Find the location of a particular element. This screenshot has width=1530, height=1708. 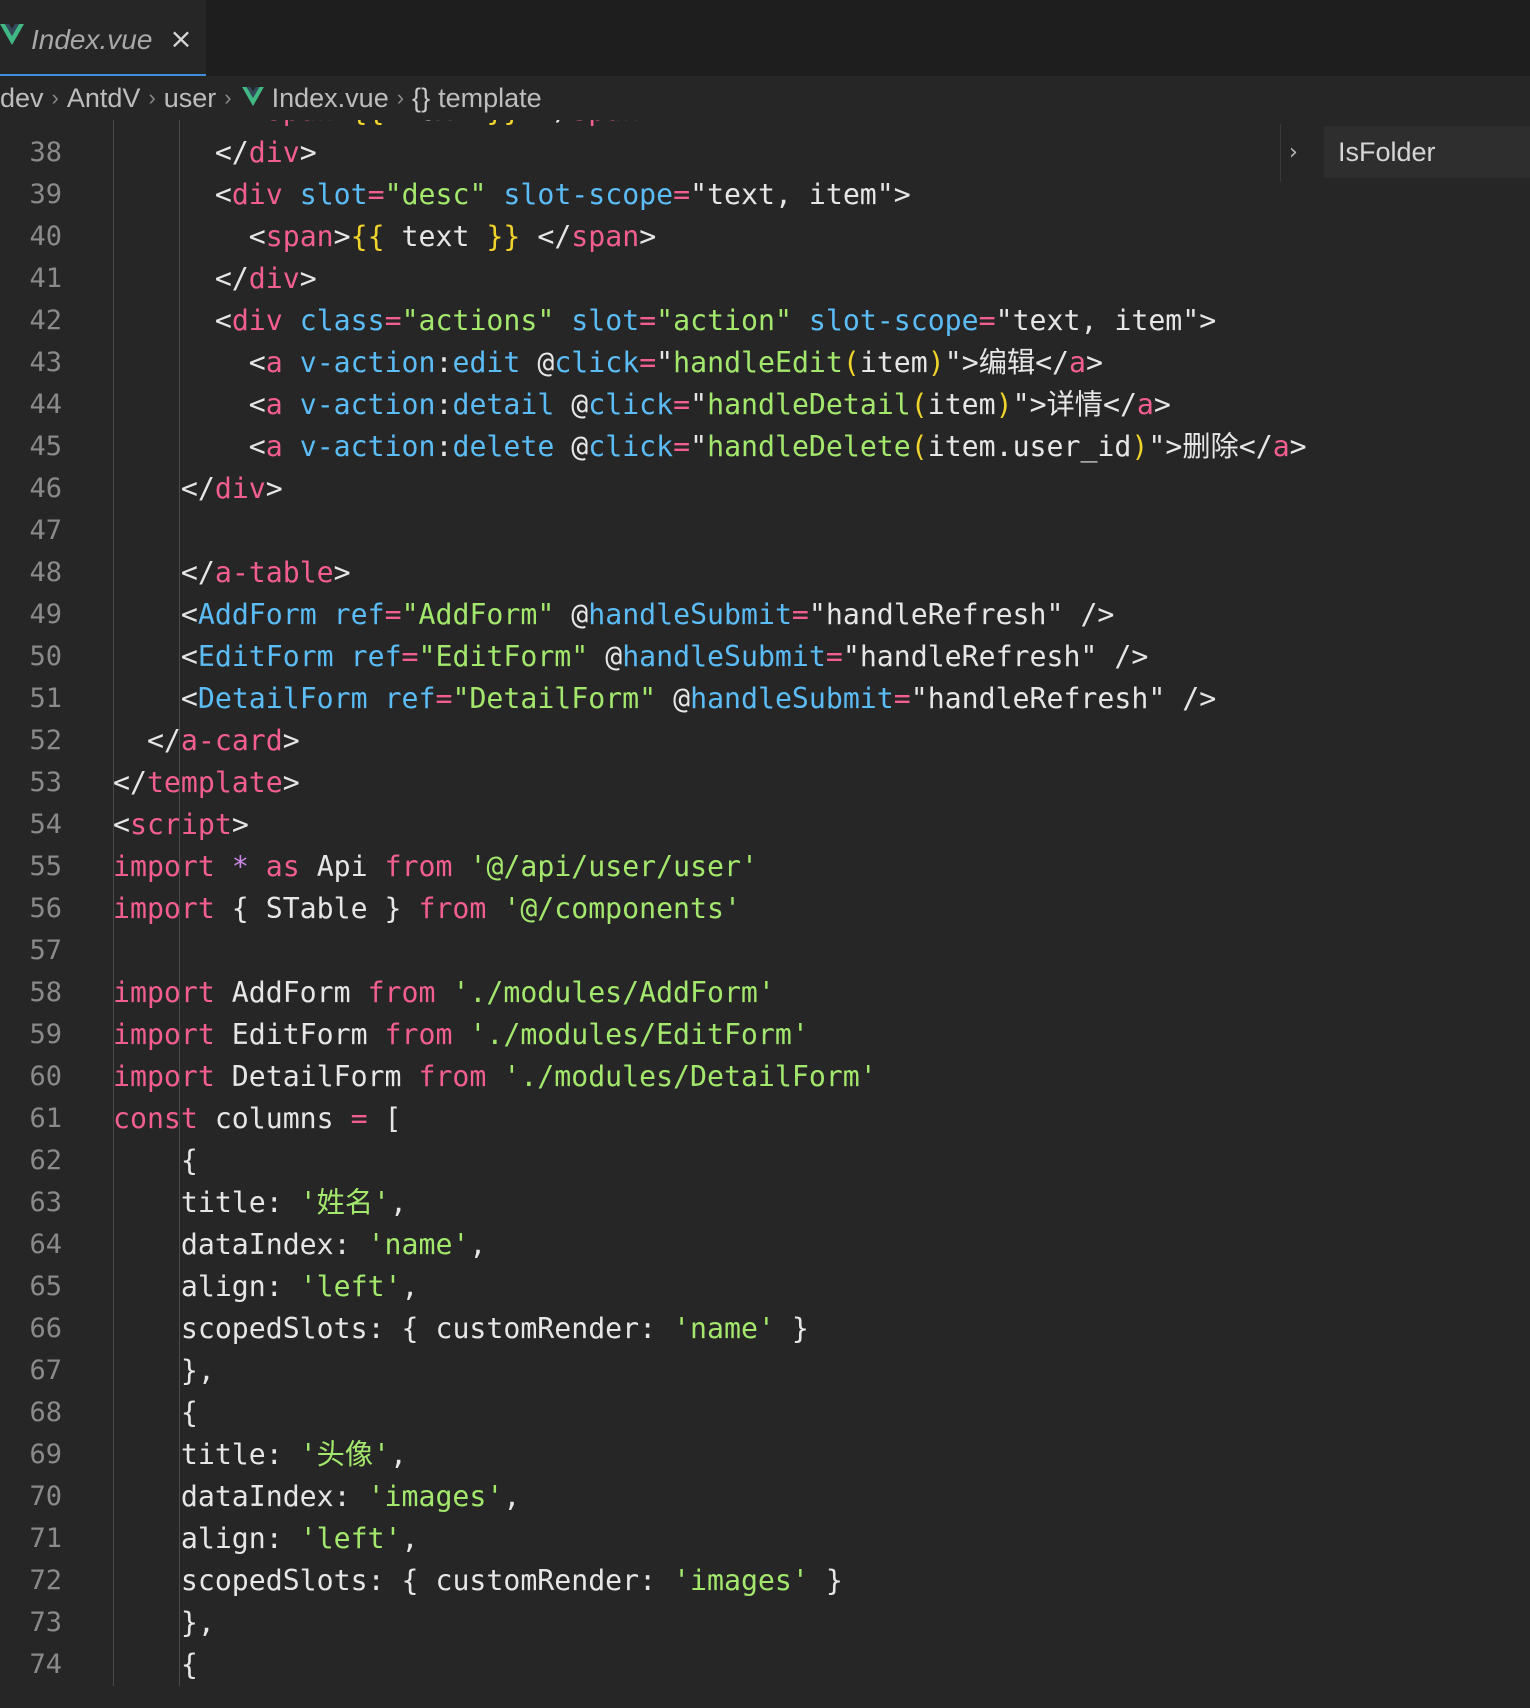

code-line: 41 </div> is located at coordinates (765, 279).